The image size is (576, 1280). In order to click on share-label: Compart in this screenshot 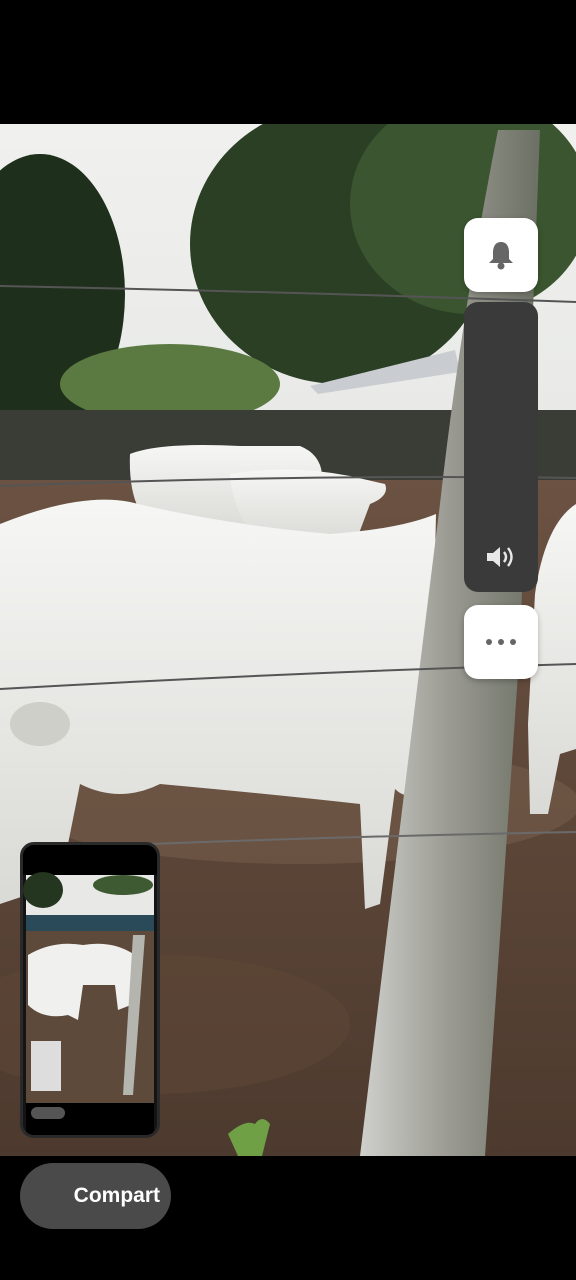, I will do `click(116, 1195)`.